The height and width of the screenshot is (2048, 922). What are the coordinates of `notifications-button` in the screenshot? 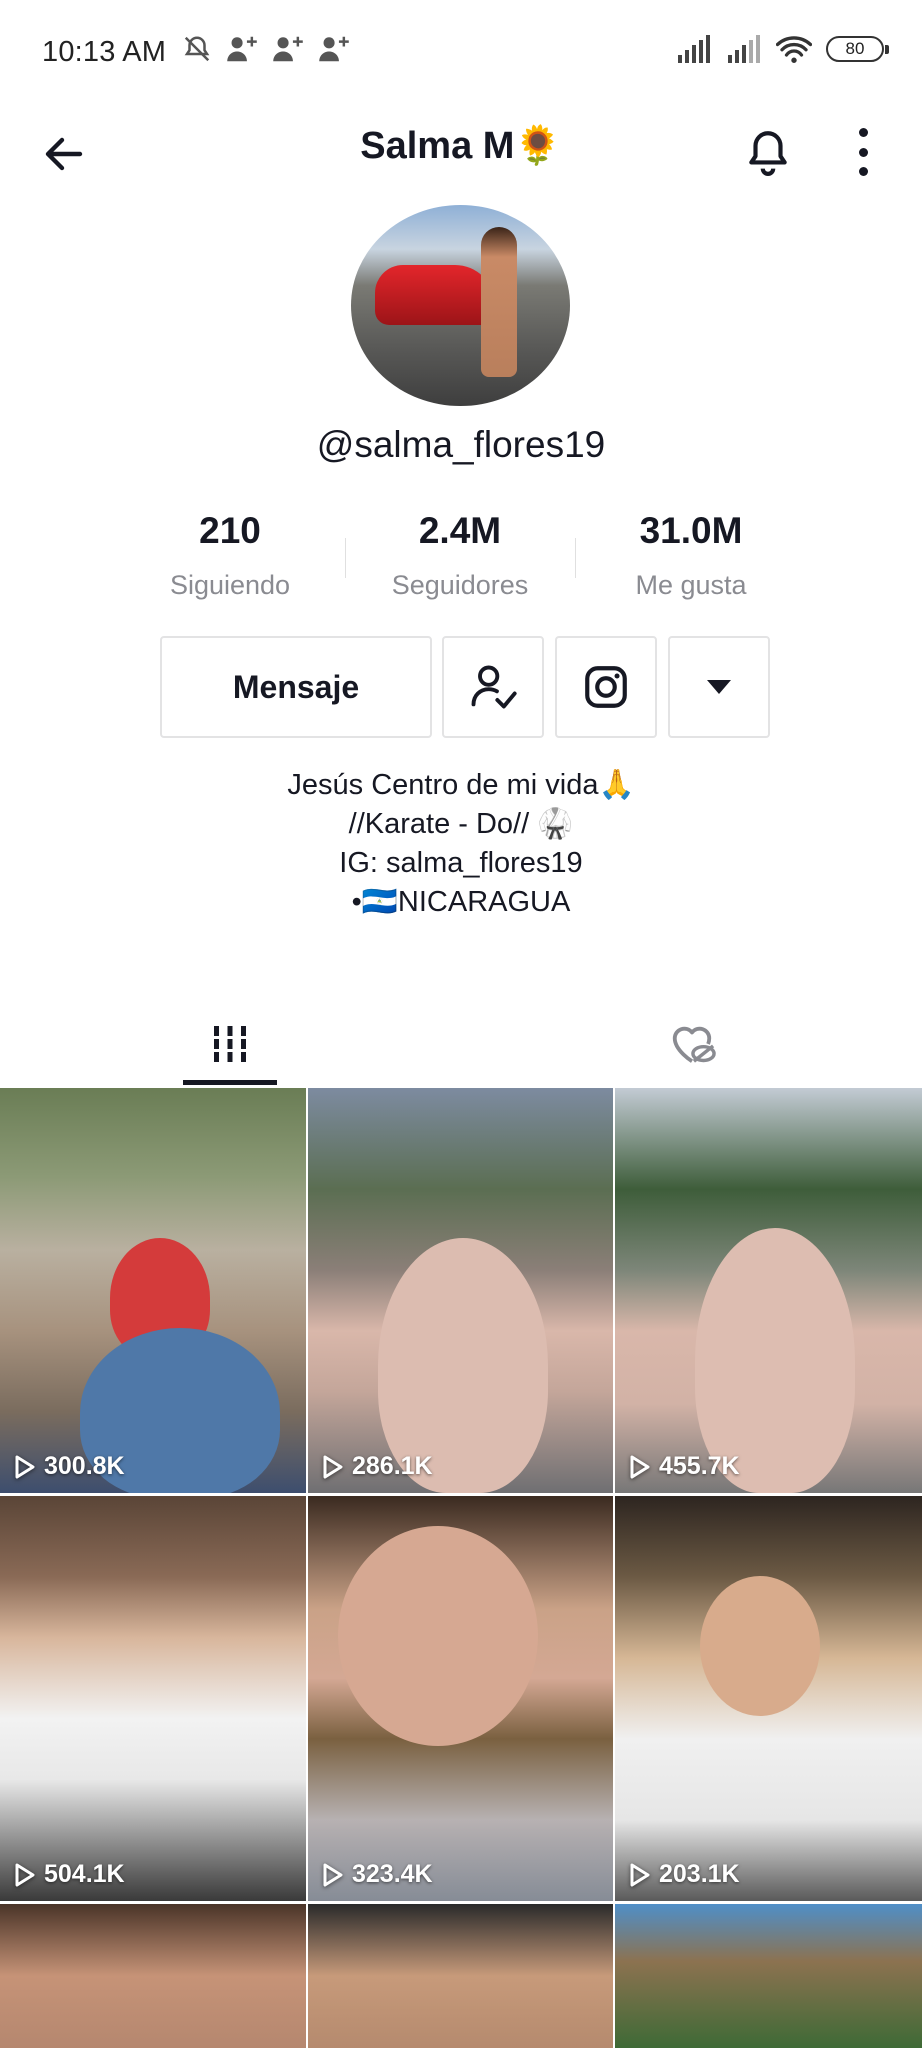 It's located at (768, 152).